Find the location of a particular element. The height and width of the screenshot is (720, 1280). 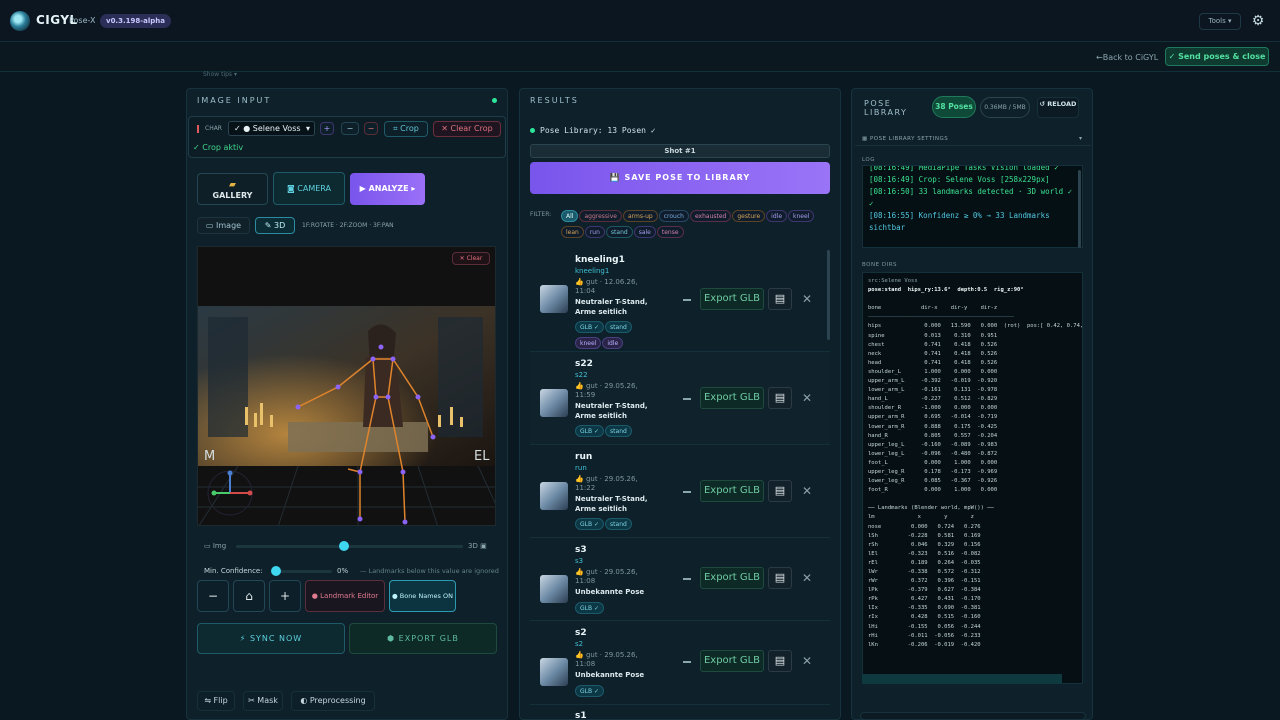

min-confidence-thumb is located at coordinates (276, 571).